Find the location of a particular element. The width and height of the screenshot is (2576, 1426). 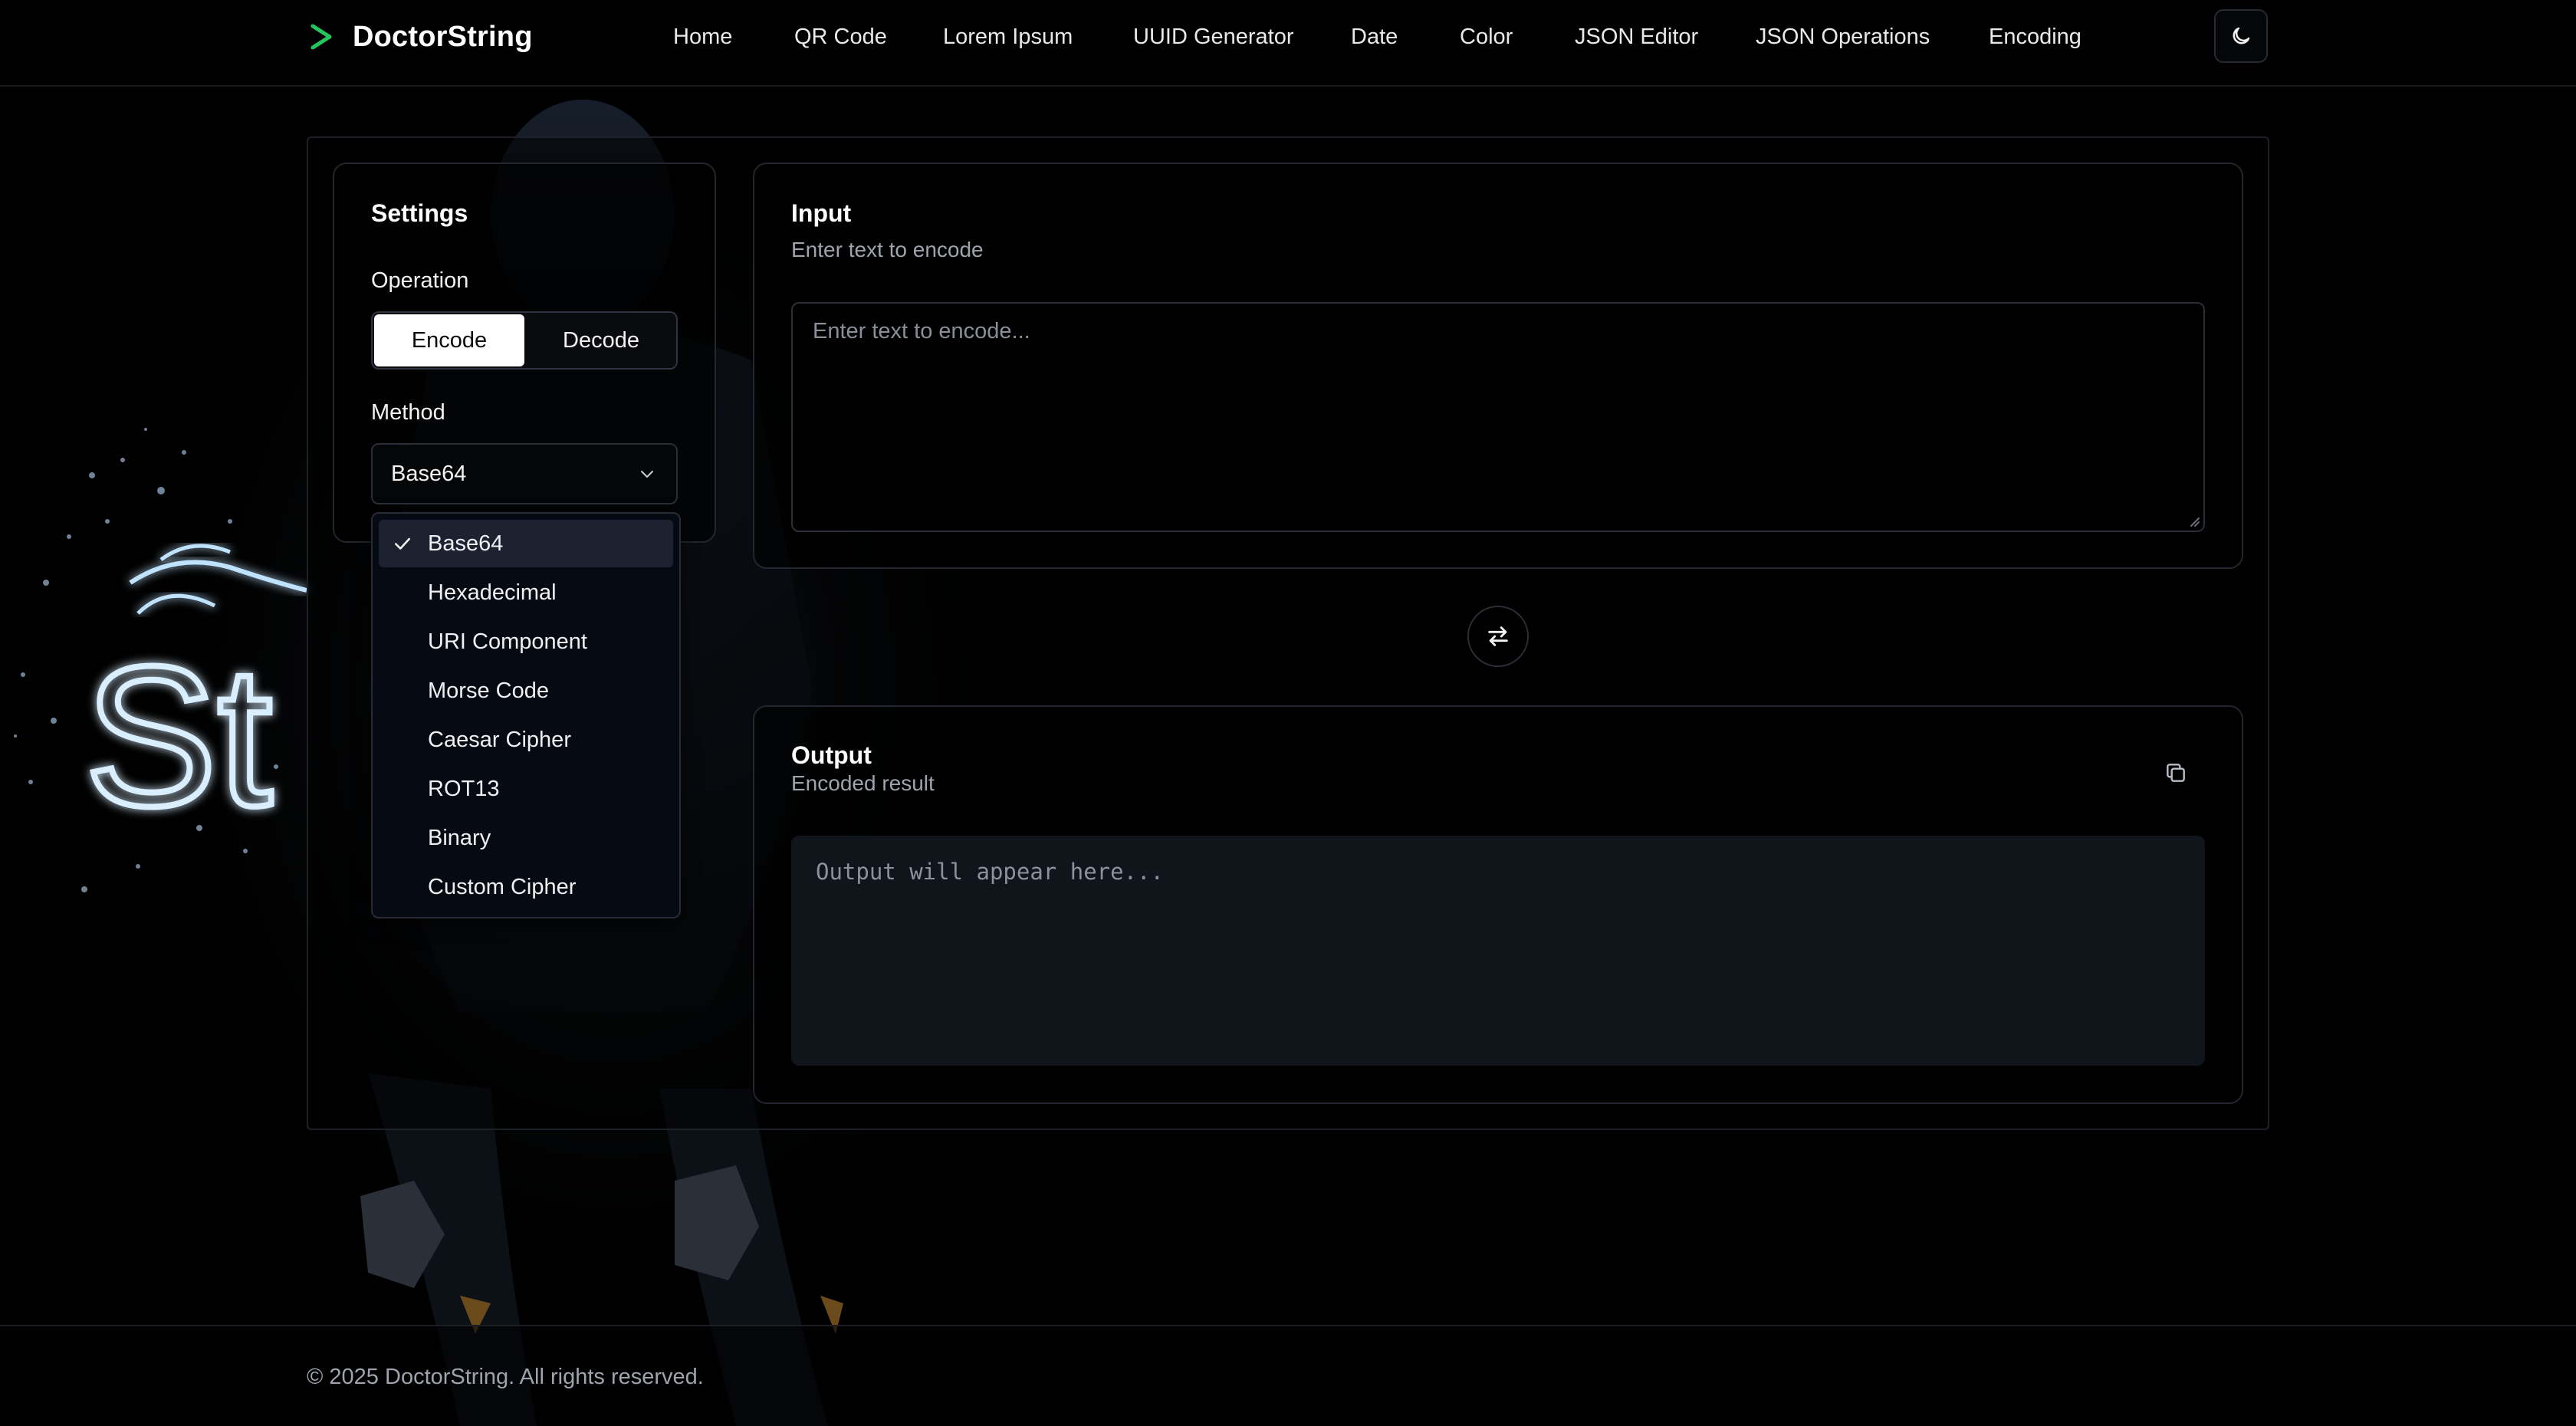

input-title: Input is located at coordinates (821, 213).